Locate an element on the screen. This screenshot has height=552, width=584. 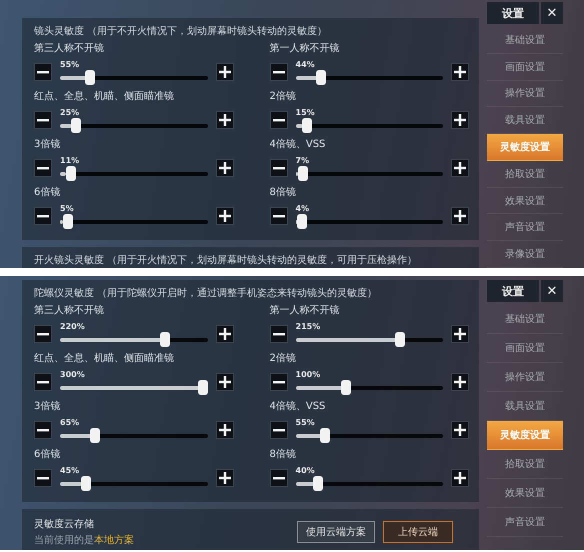
sidebar-item: 录像设置 is located at coordinates (525, 254).